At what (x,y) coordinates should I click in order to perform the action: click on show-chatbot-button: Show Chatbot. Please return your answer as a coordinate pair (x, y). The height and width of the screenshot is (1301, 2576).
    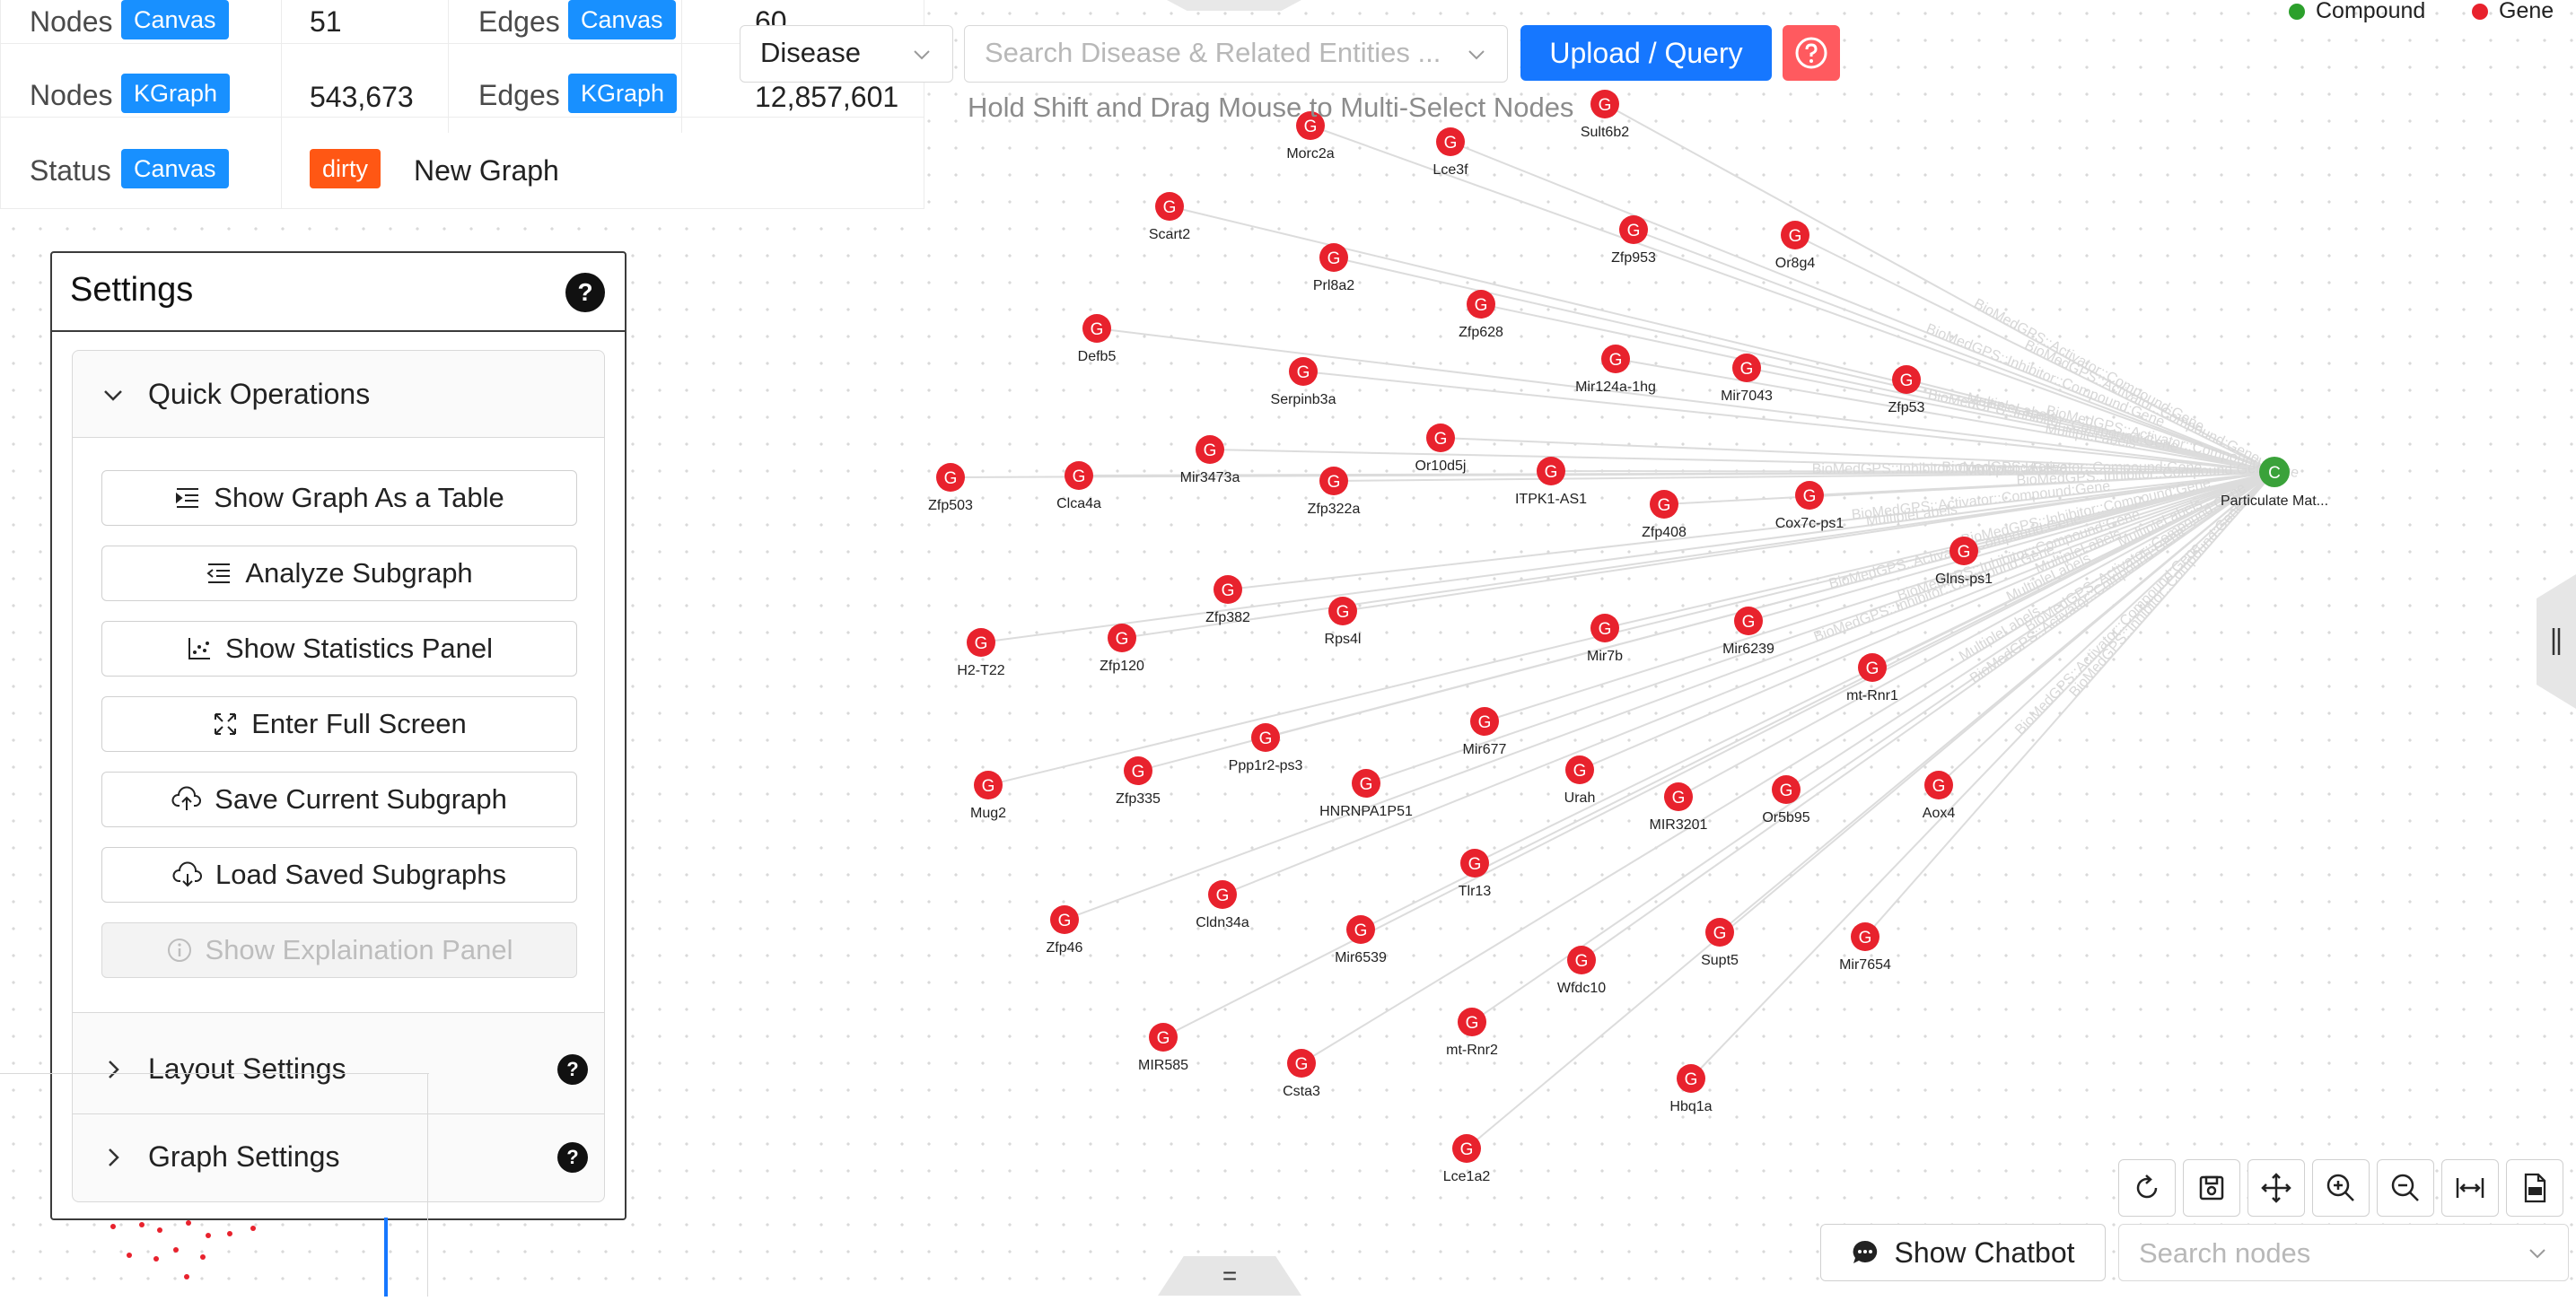
    Looking at the image, I should click on (1963, 1252).